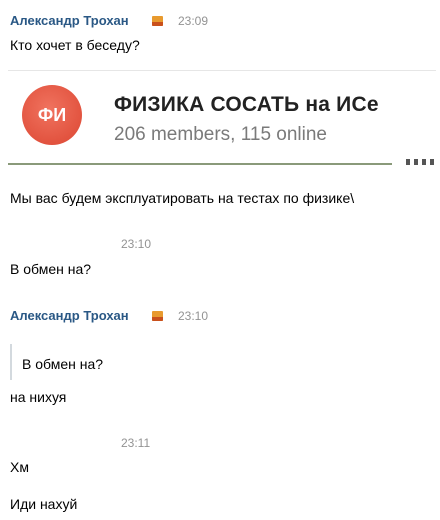 This screenshot has height=520, width=440. I want to click on reply-quote: В обмен на?, so click(56, 362).